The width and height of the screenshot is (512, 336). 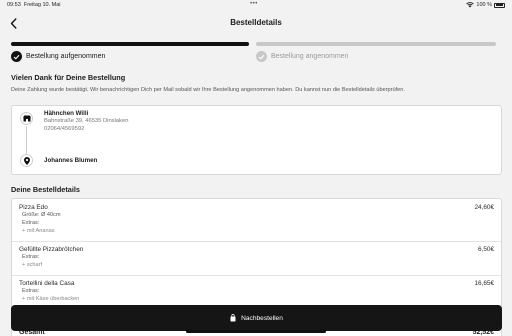 I want to click on reorder-button: Nachbestellen, so click(x=256, y=318).